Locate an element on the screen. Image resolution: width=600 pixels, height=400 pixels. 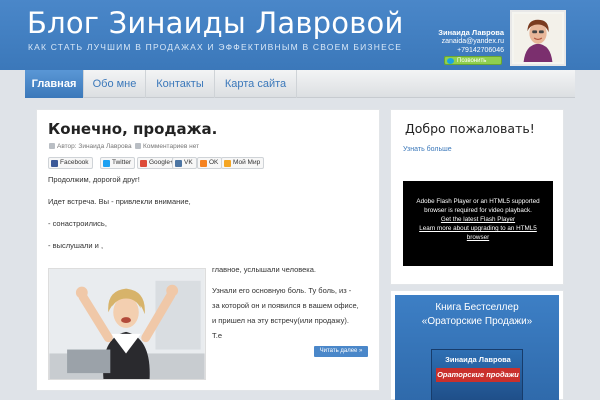
skype-icon is located at coordinates (450, 61).